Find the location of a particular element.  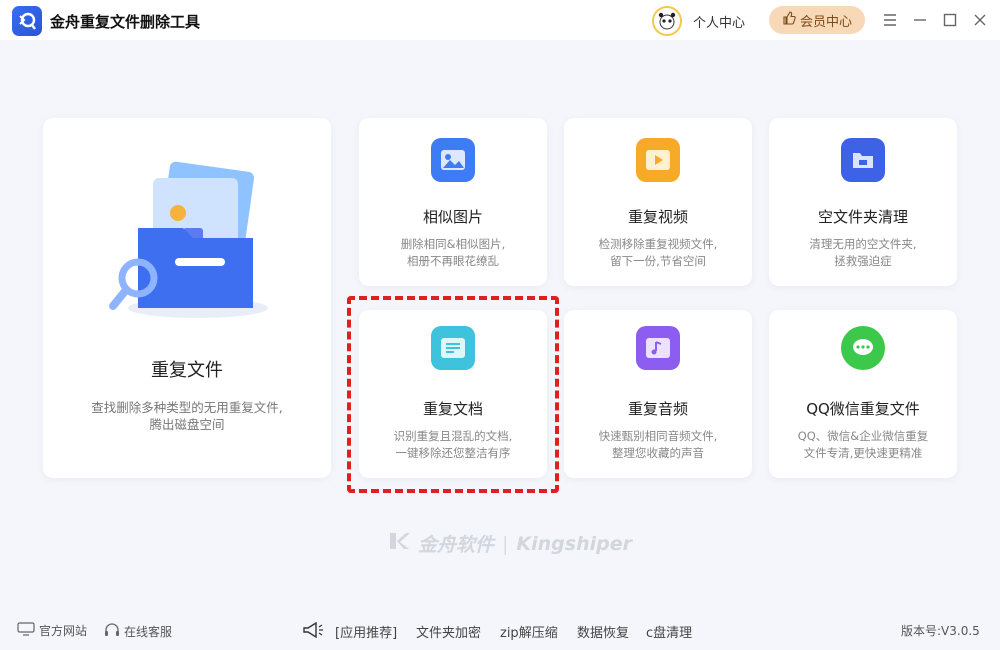

user-avatar-icon is located at coordinates (667, 21).